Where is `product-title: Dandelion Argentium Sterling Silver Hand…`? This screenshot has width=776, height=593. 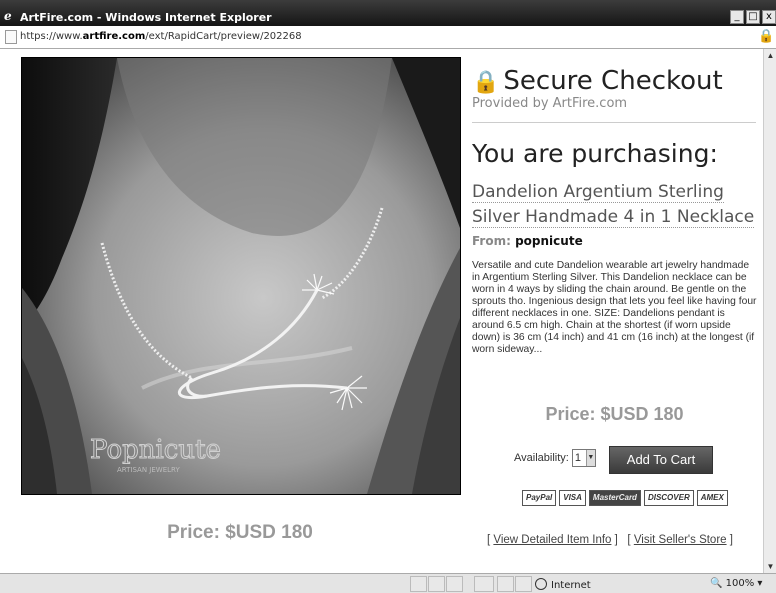
product-title: Dandelion Argentium Sterling Silver Hand… is located at coordinates (614, 205).